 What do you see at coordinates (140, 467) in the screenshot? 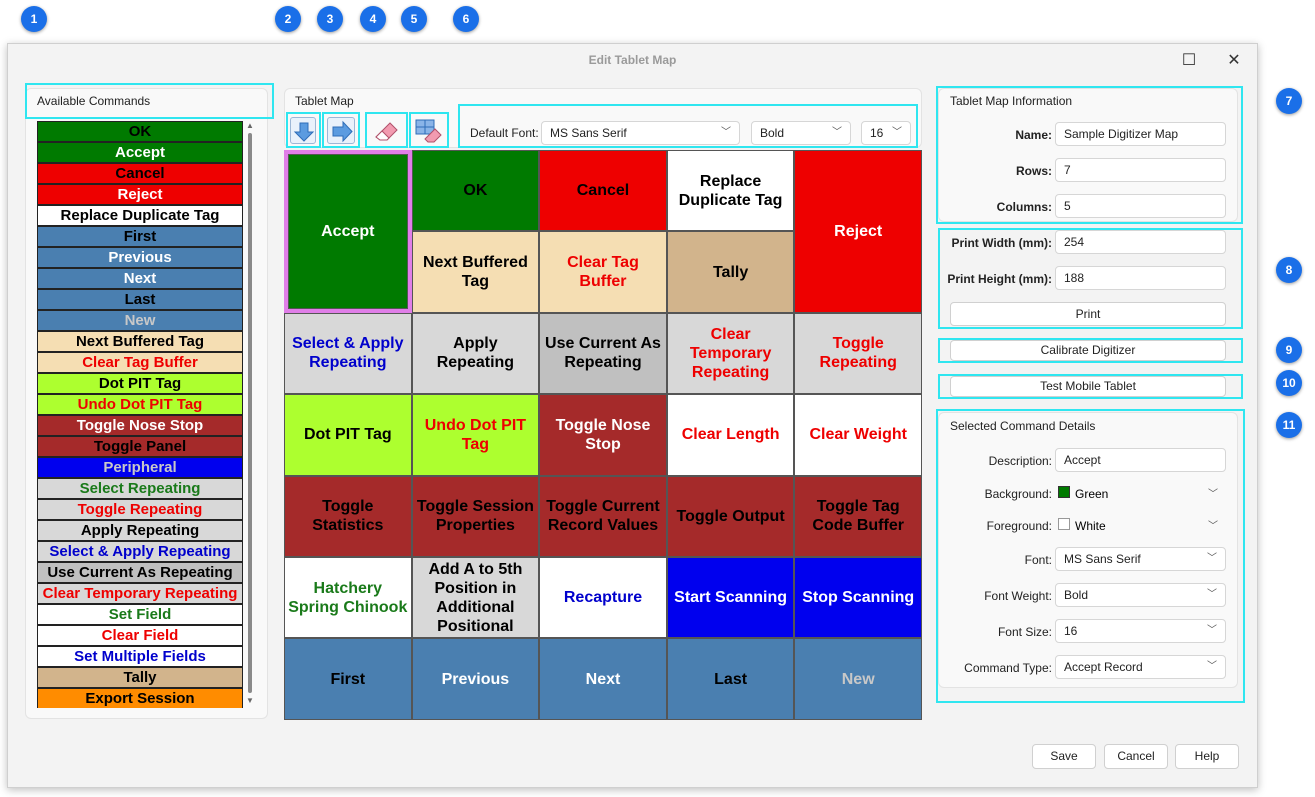
I see `command-list-item: Peripheral` at bounding box center [140, 467].